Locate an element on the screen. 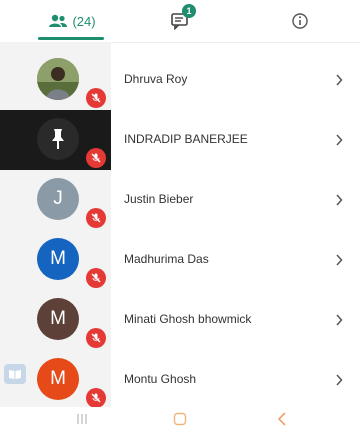 Image resolution: width=360 pixels, height=430 pixels. participant-row: J Justin Bieber is located at coordinates (180, 200).